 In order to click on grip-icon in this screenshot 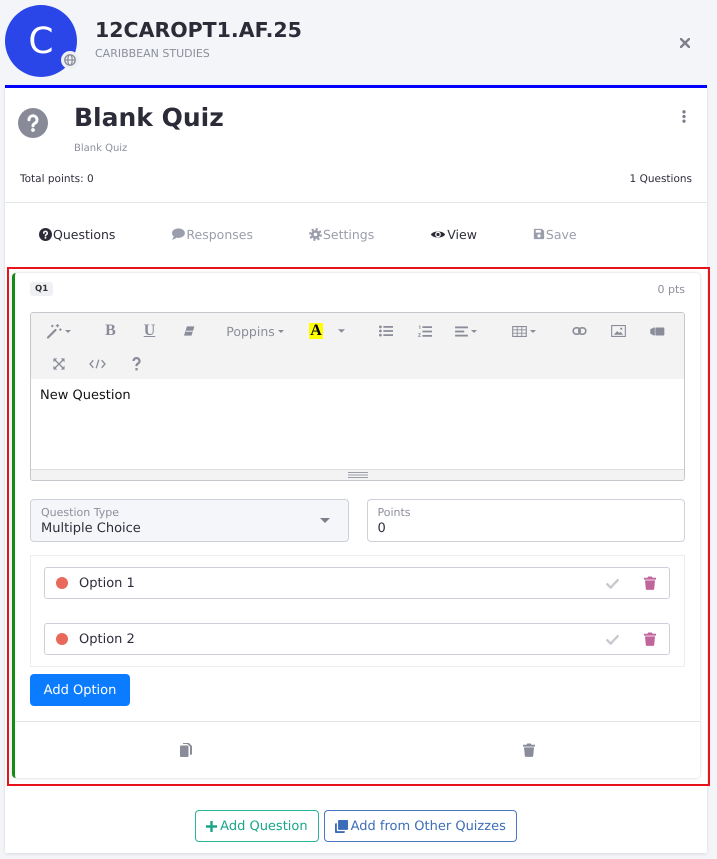, I will do `click(358, 475)`.